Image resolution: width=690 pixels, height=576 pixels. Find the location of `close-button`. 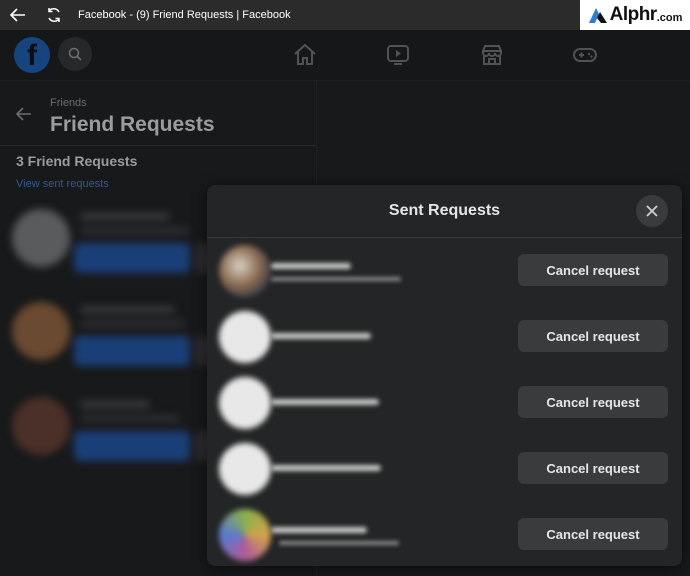

close-button is located at coordinates (652, 211).